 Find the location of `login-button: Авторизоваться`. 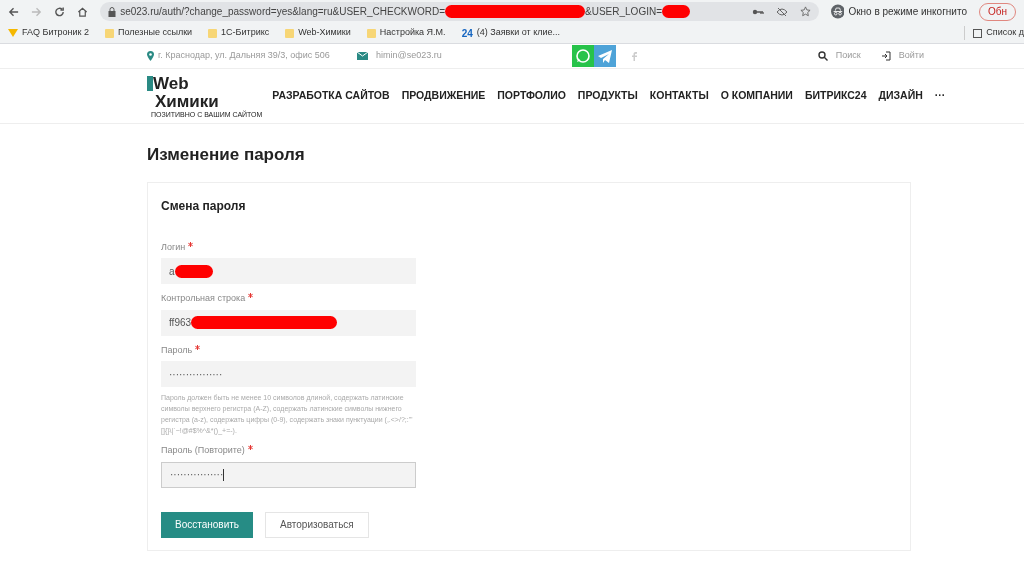

login-button: Авторизоваться is located at coordinates (317, 524).